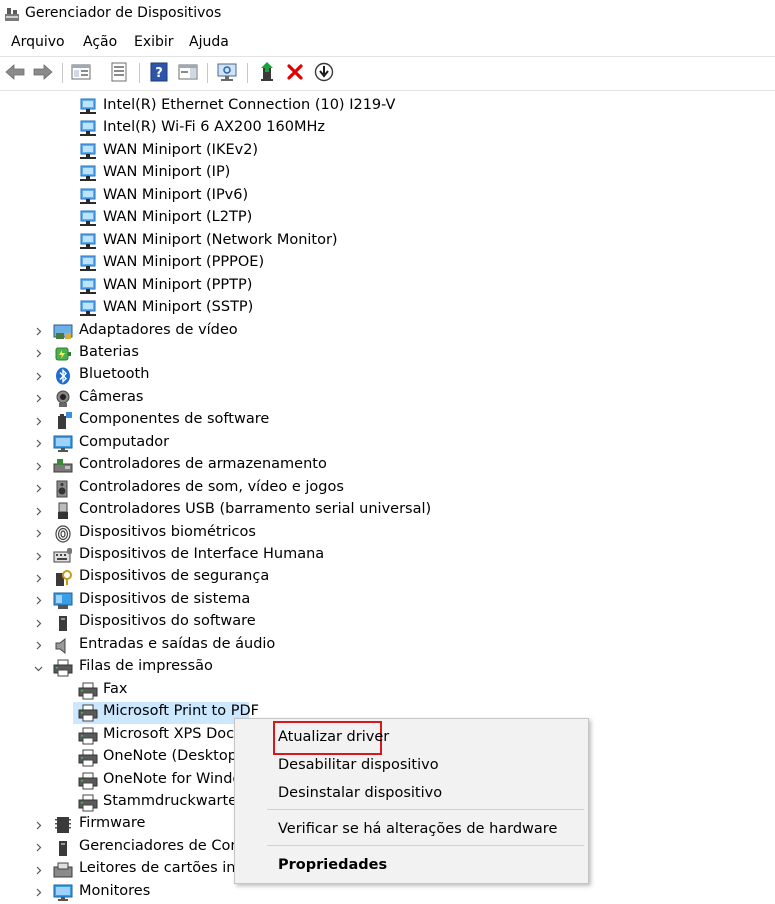 This screenshot has height=904, width=775. Describe the element at coordinates (387, 242) in the screenshot. I see `tree-item-network-adapter: WAN Miniport (Network Monitor)` at that location.